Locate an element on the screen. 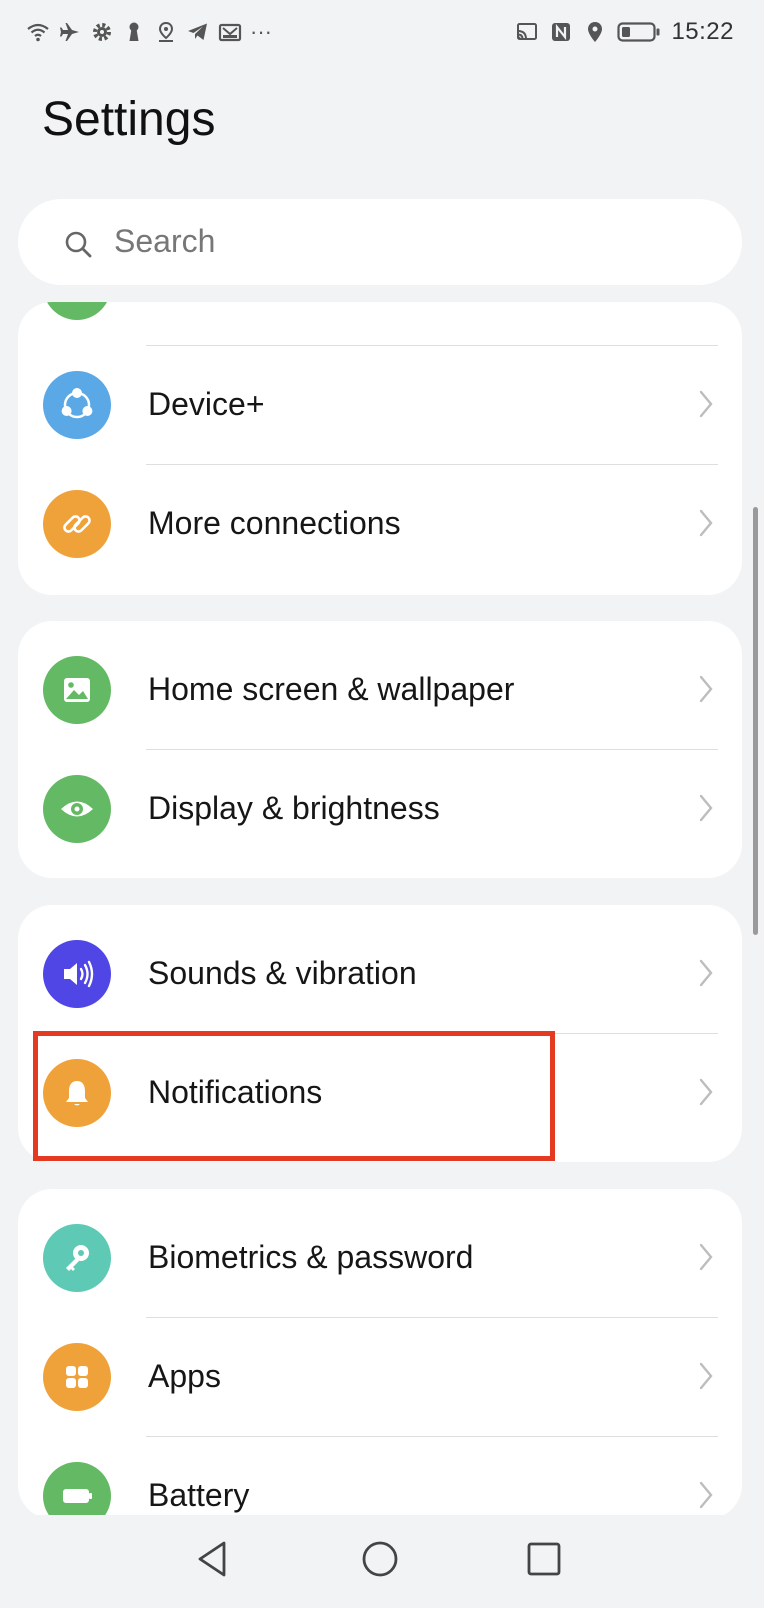 This screenshot has height=1608, width=764. device-plus-icon is located at coordinates (77, 405).